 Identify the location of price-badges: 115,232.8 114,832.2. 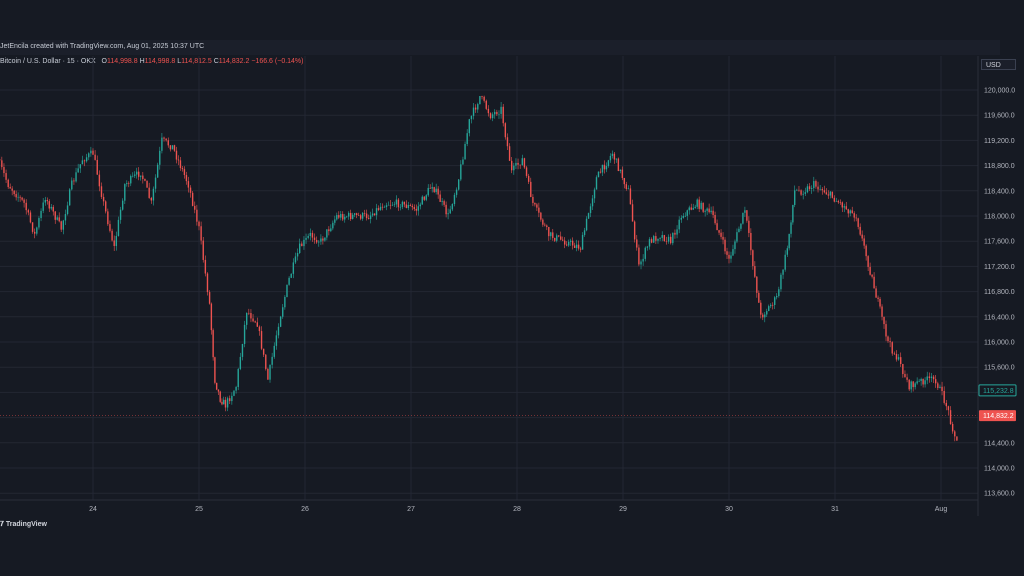
(997, 403).